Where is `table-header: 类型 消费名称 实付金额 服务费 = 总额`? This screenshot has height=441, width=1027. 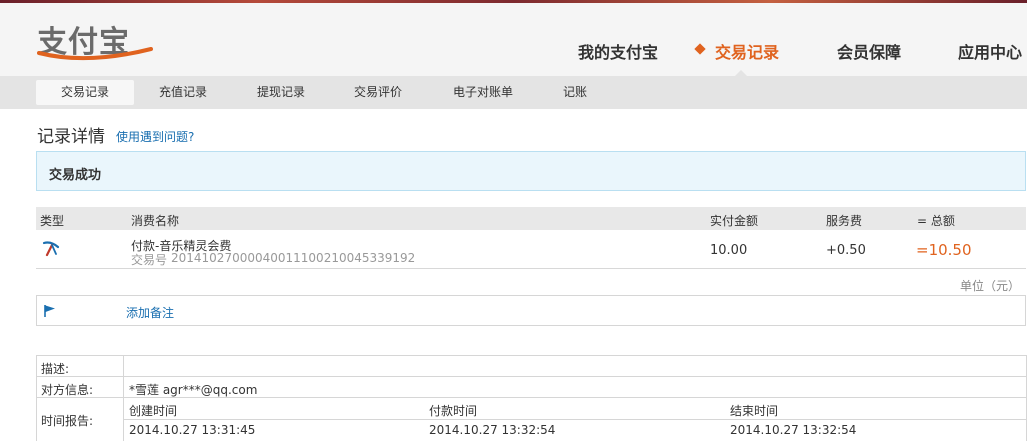
table-header: 类型 消费名称 实付金额 服务费 = 总额 is located at coordinates (531, 218).